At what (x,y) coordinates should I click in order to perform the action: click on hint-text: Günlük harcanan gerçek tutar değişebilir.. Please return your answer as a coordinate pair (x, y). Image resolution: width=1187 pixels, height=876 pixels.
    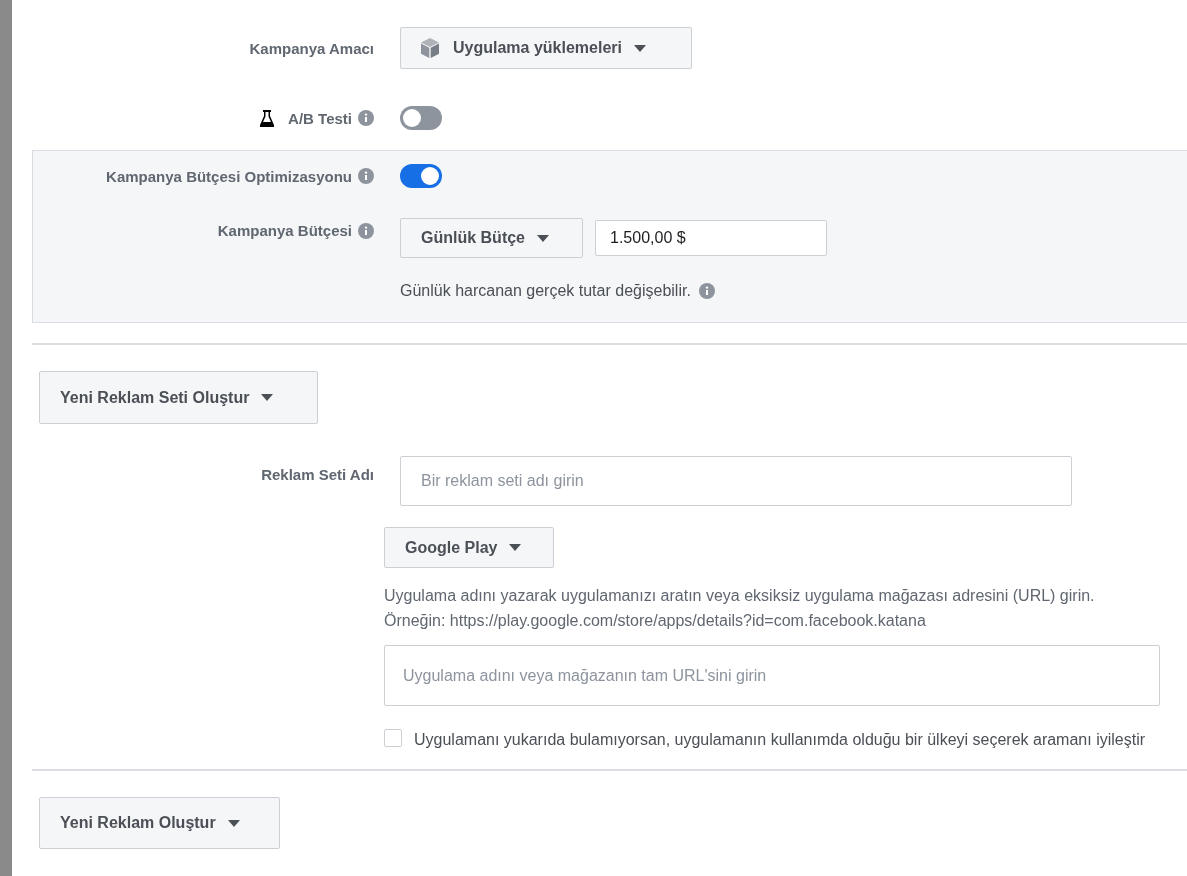
    Looking at the image, I should click on (545, 291).